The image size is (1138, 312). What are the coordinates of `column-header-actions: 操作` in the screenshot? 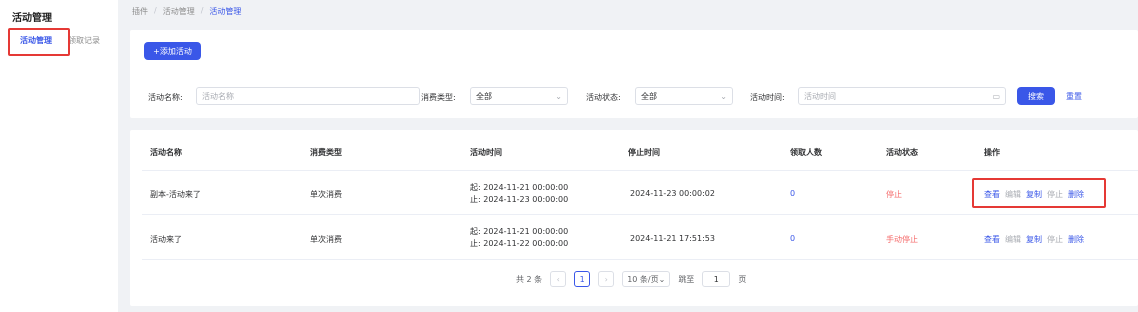 It's located at (992, 152).